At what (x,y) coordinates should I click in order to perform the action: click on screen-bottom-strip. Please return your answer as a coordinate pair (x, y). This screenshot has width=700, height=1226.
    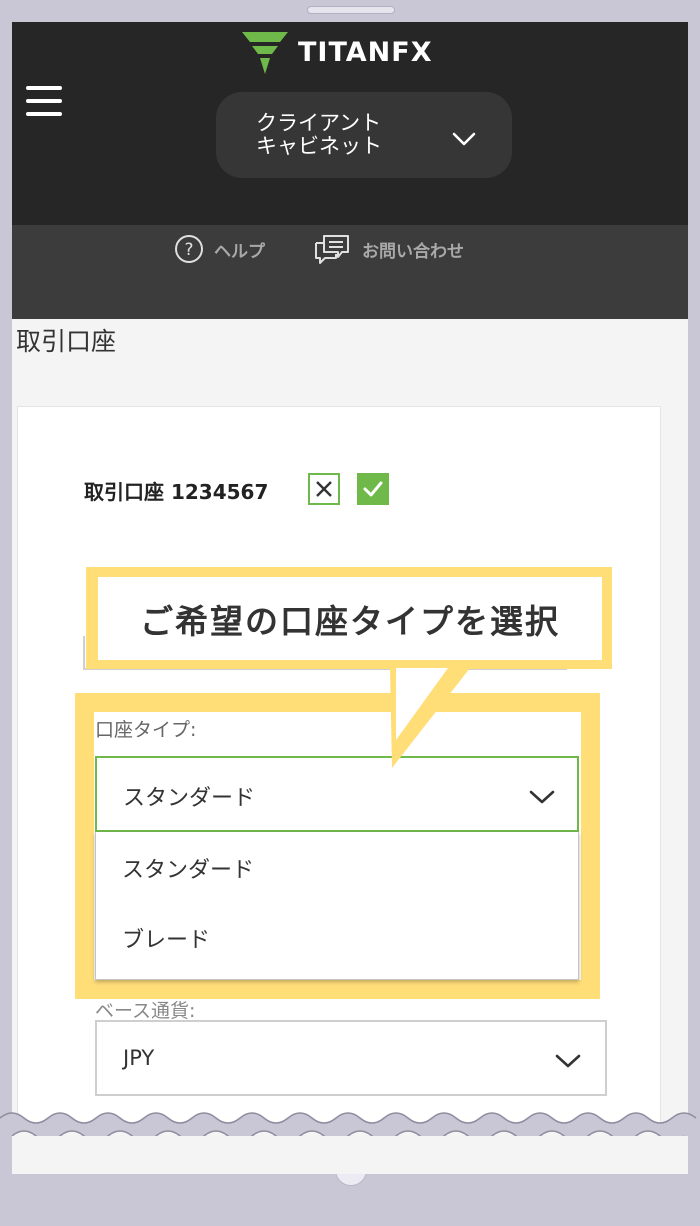
    Looking at the image, I should click on (350, 1155).